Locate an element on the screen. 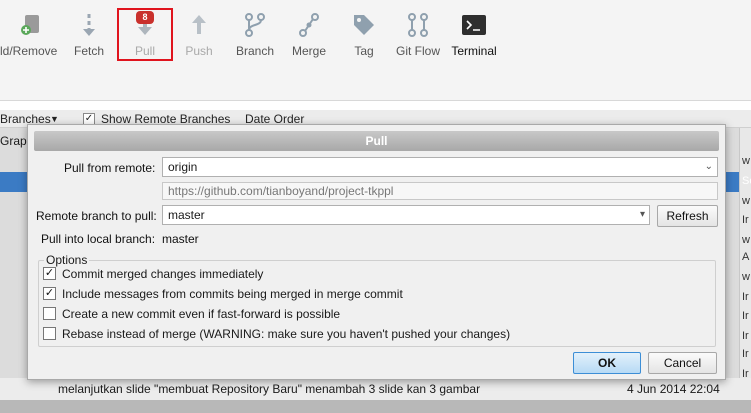  bottom-panel-edge is located at coordinates (375, 406).